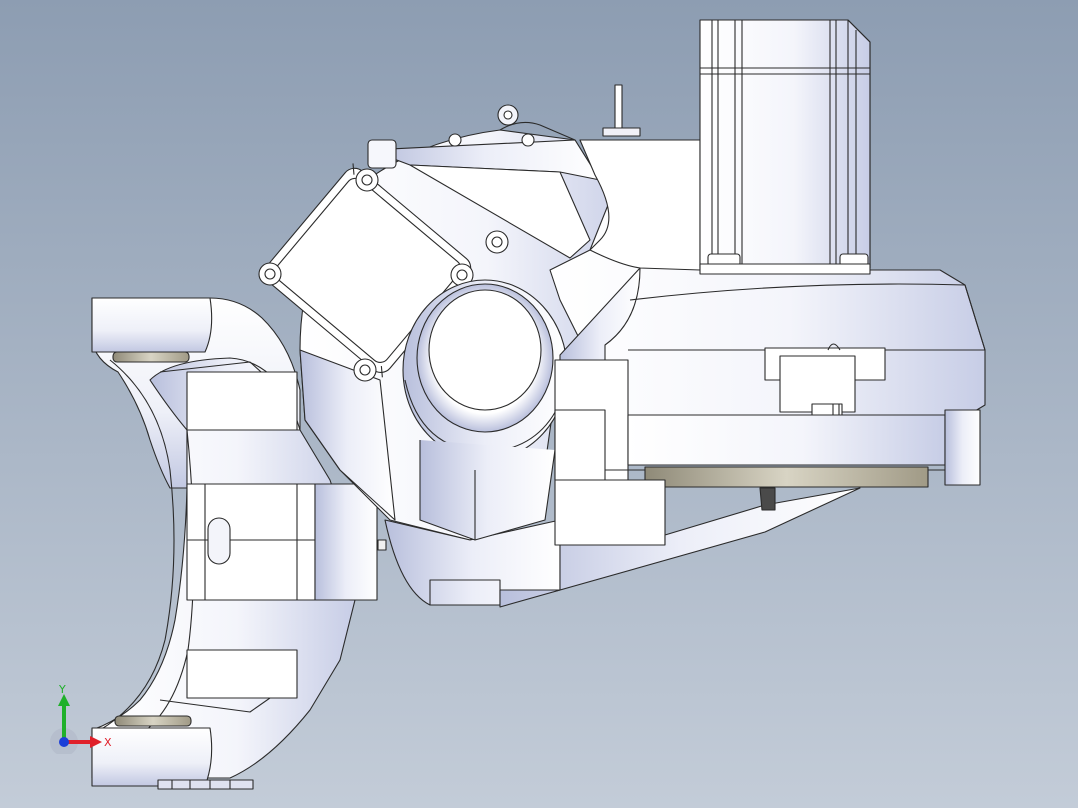 This screenshot has width=1078, height=808. What do you see at coordinates (81, 719) in the screenshot?
I see `coordinate-triad: Y X` at bounding box center [81, 719].